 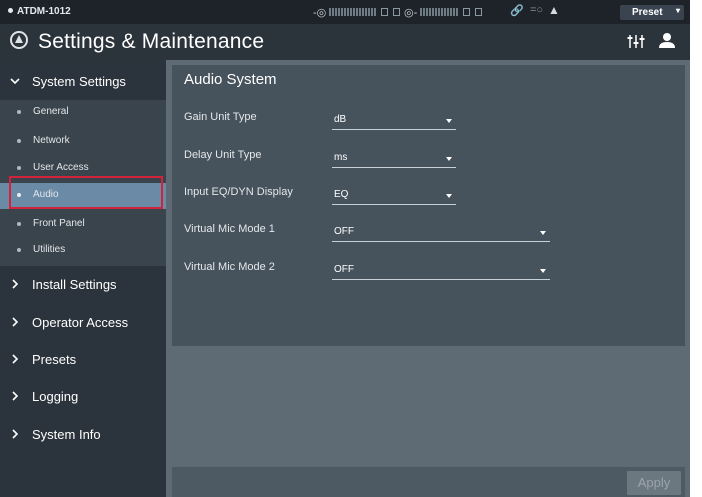 What do you see at coordinates (340, 119) in the screenshot?
I see `select-value: dB` at bounding box center [340, 119].